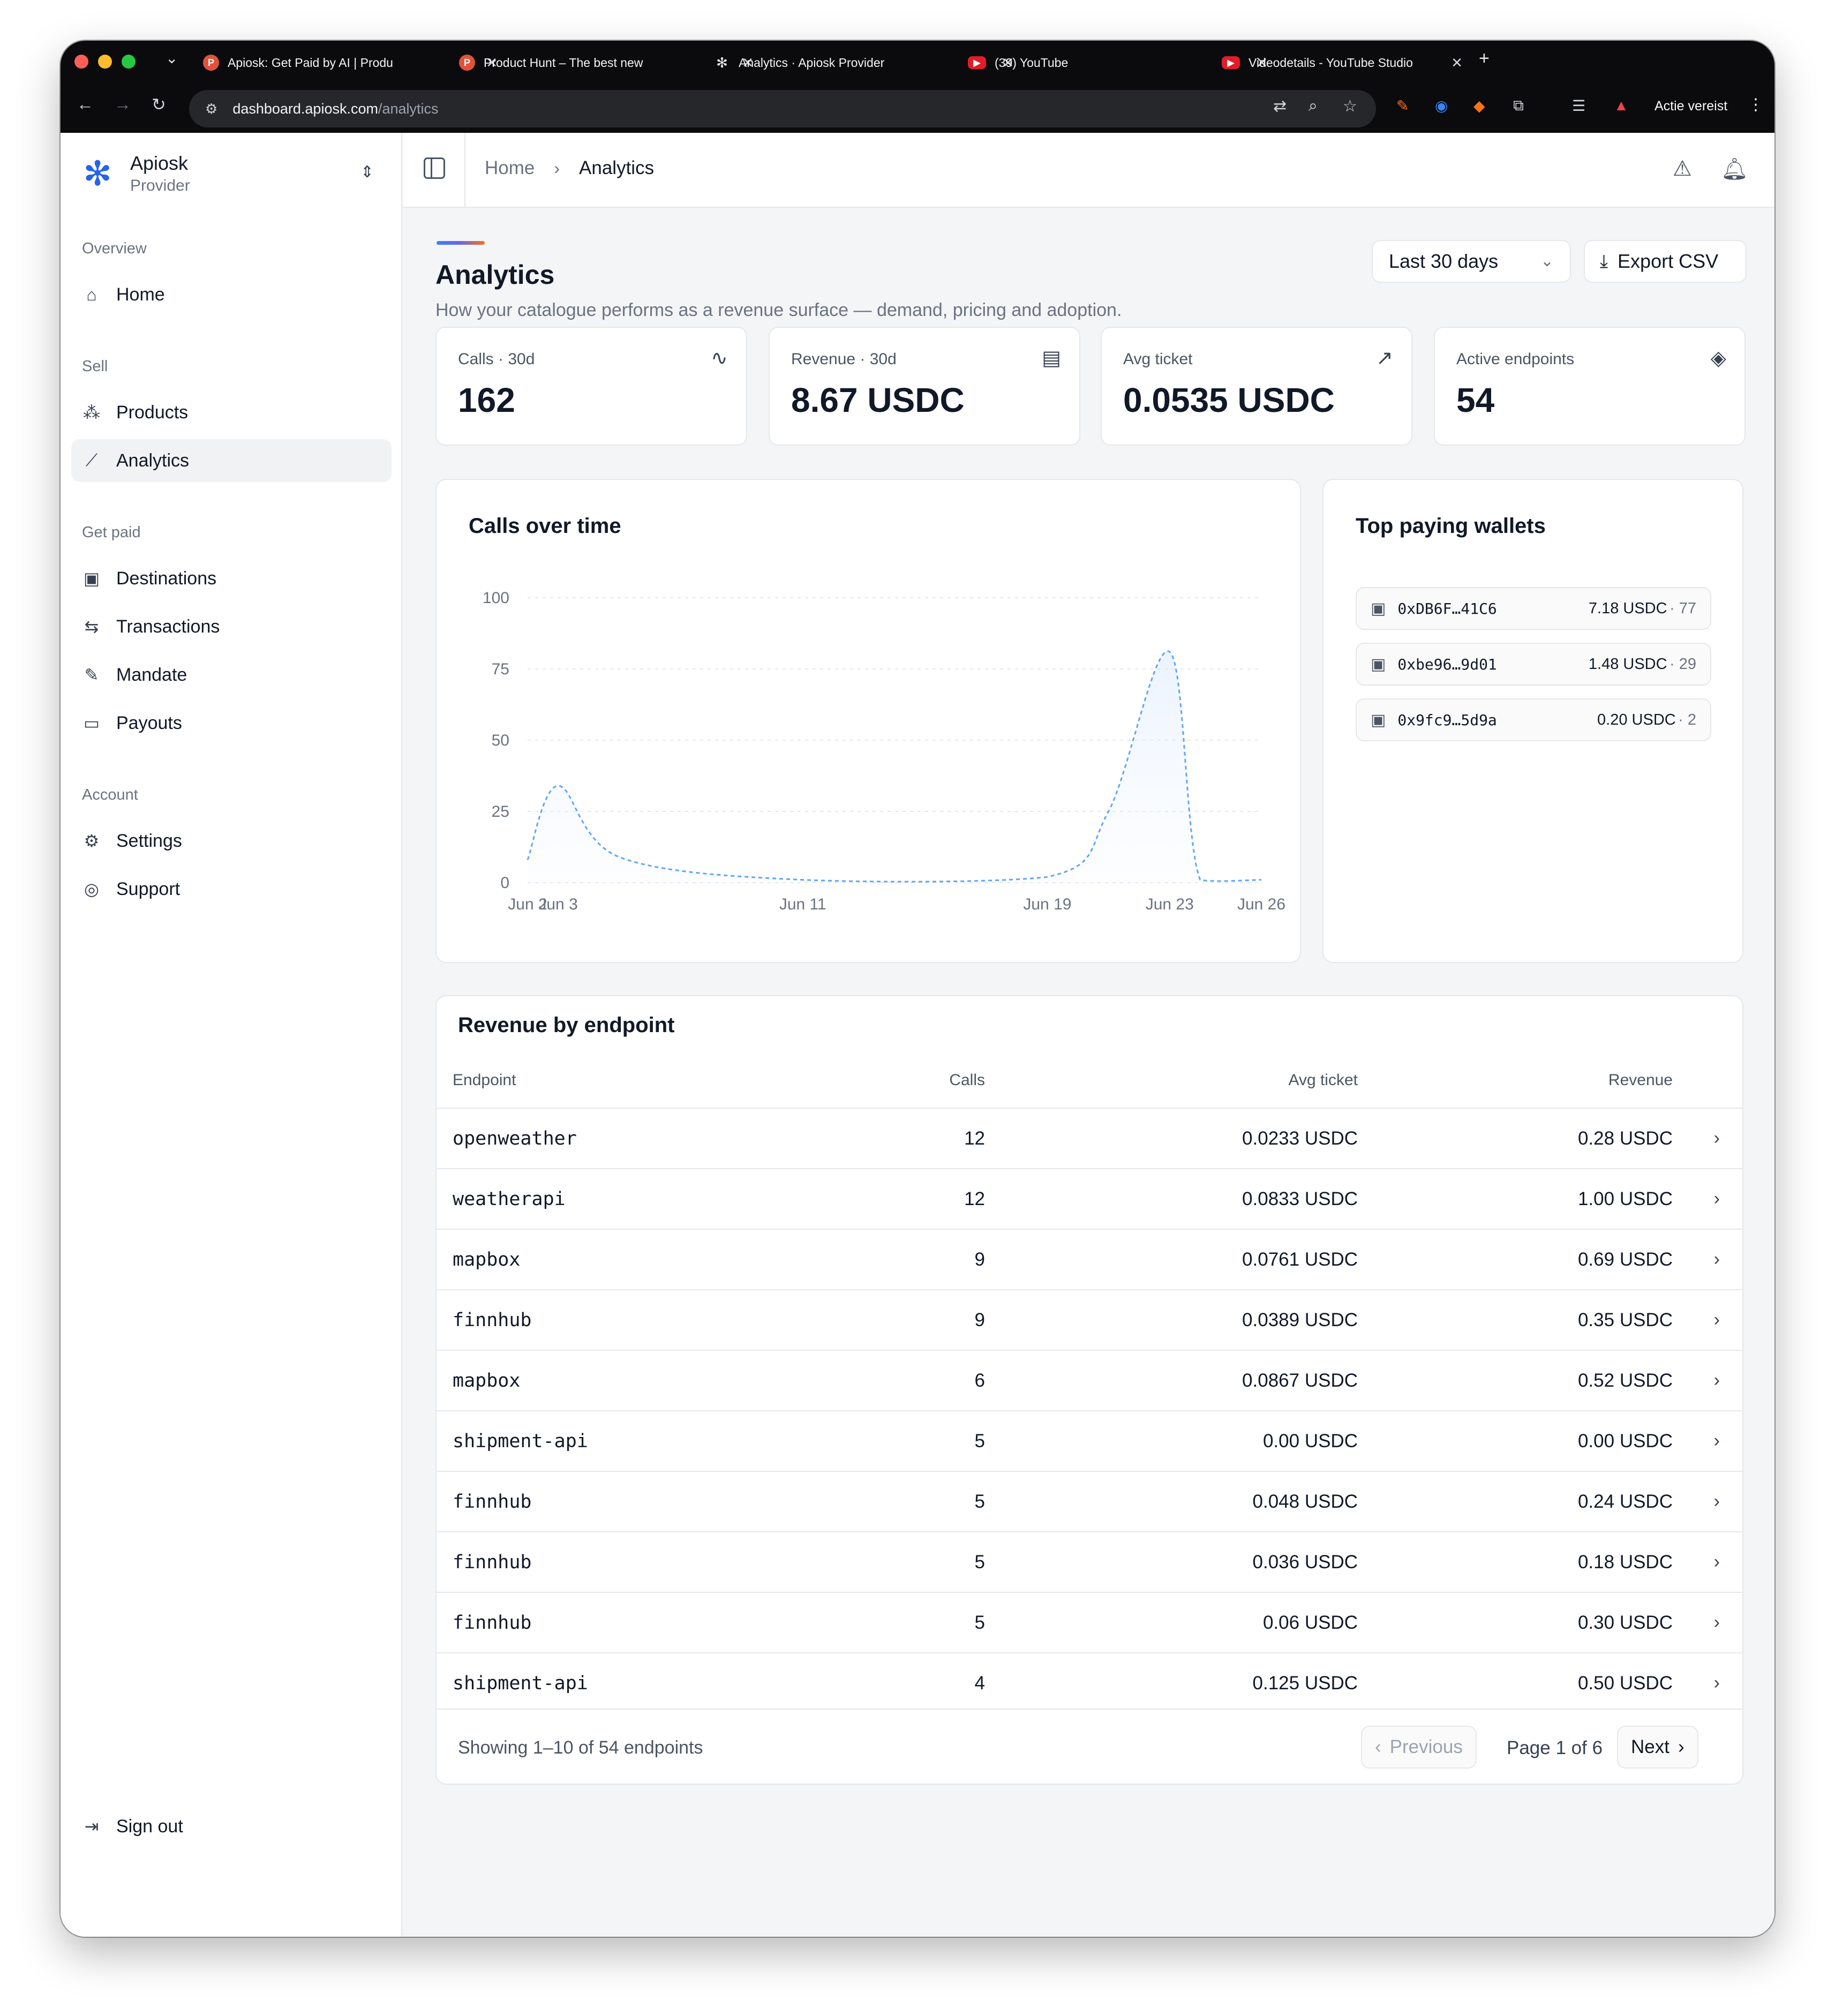 Image resolution: width=1835 pixels, height=2016 pixels. Describe the element at coordinates (231, 723) in the screenshot. I see `sidebar-item-payouts: ▭ Payouts` at that location.